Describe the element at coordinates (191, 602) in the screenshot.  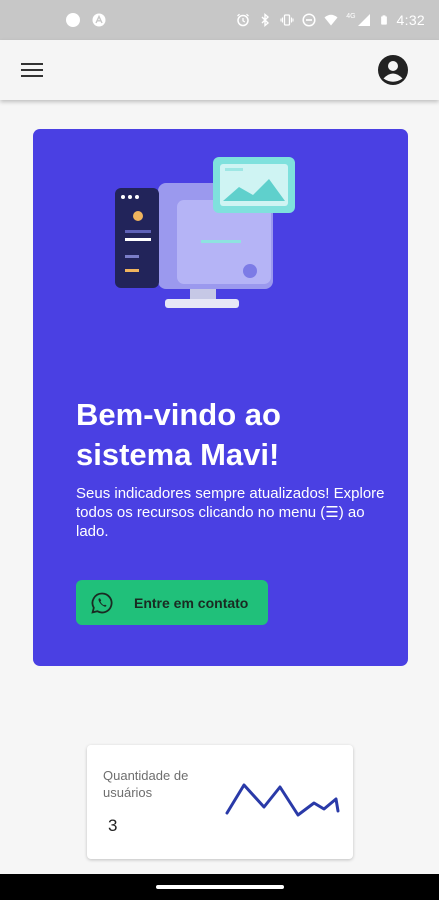
I see `contact-button-label: Entre em contato` at that location.